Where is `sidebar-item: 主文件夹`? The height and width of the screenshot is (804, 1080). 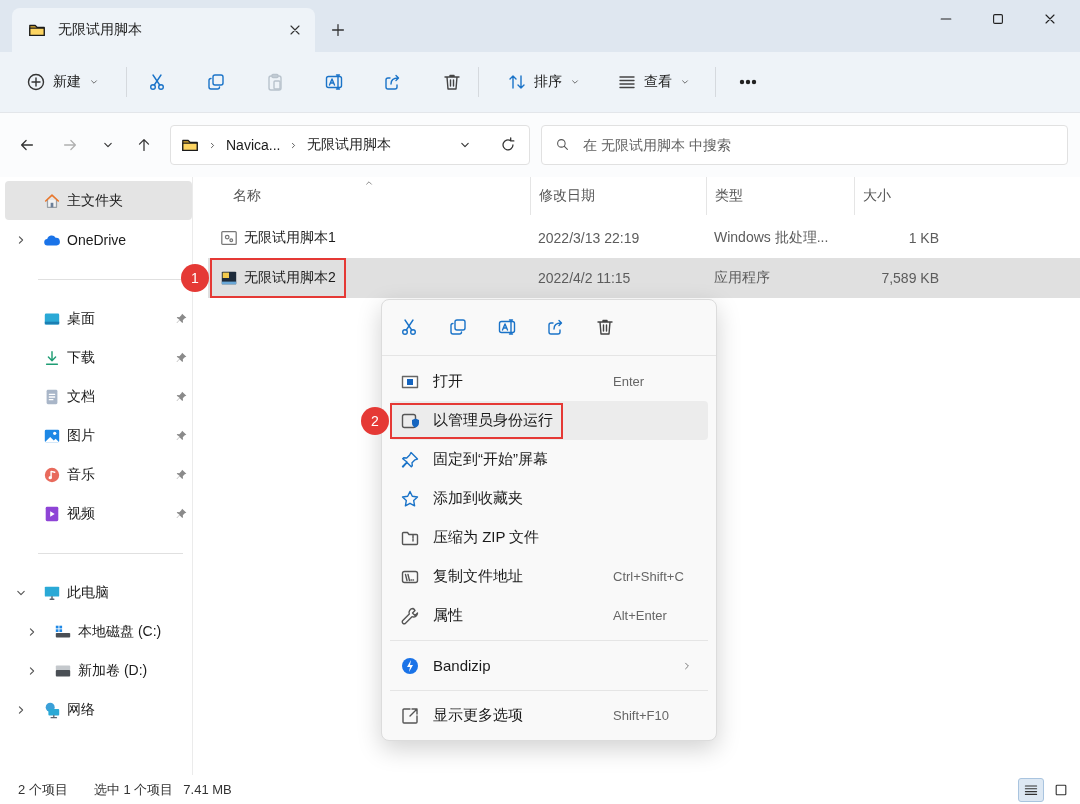
sidebar-item: 主文件夹 is located at coordinates (98, 200).